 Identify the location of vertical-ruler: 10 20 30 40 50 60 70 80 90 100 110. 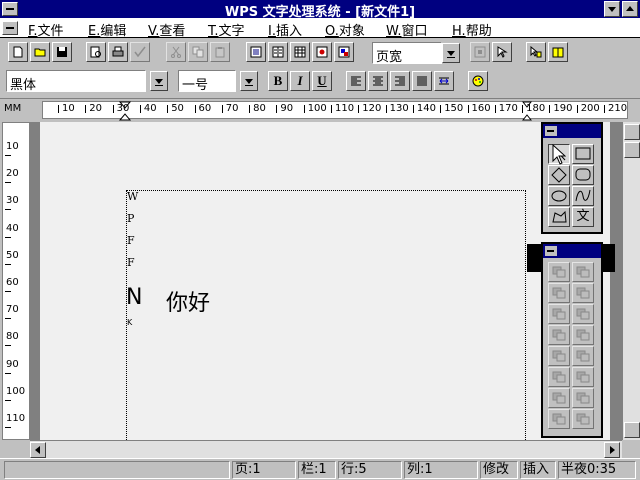
(16, 281).